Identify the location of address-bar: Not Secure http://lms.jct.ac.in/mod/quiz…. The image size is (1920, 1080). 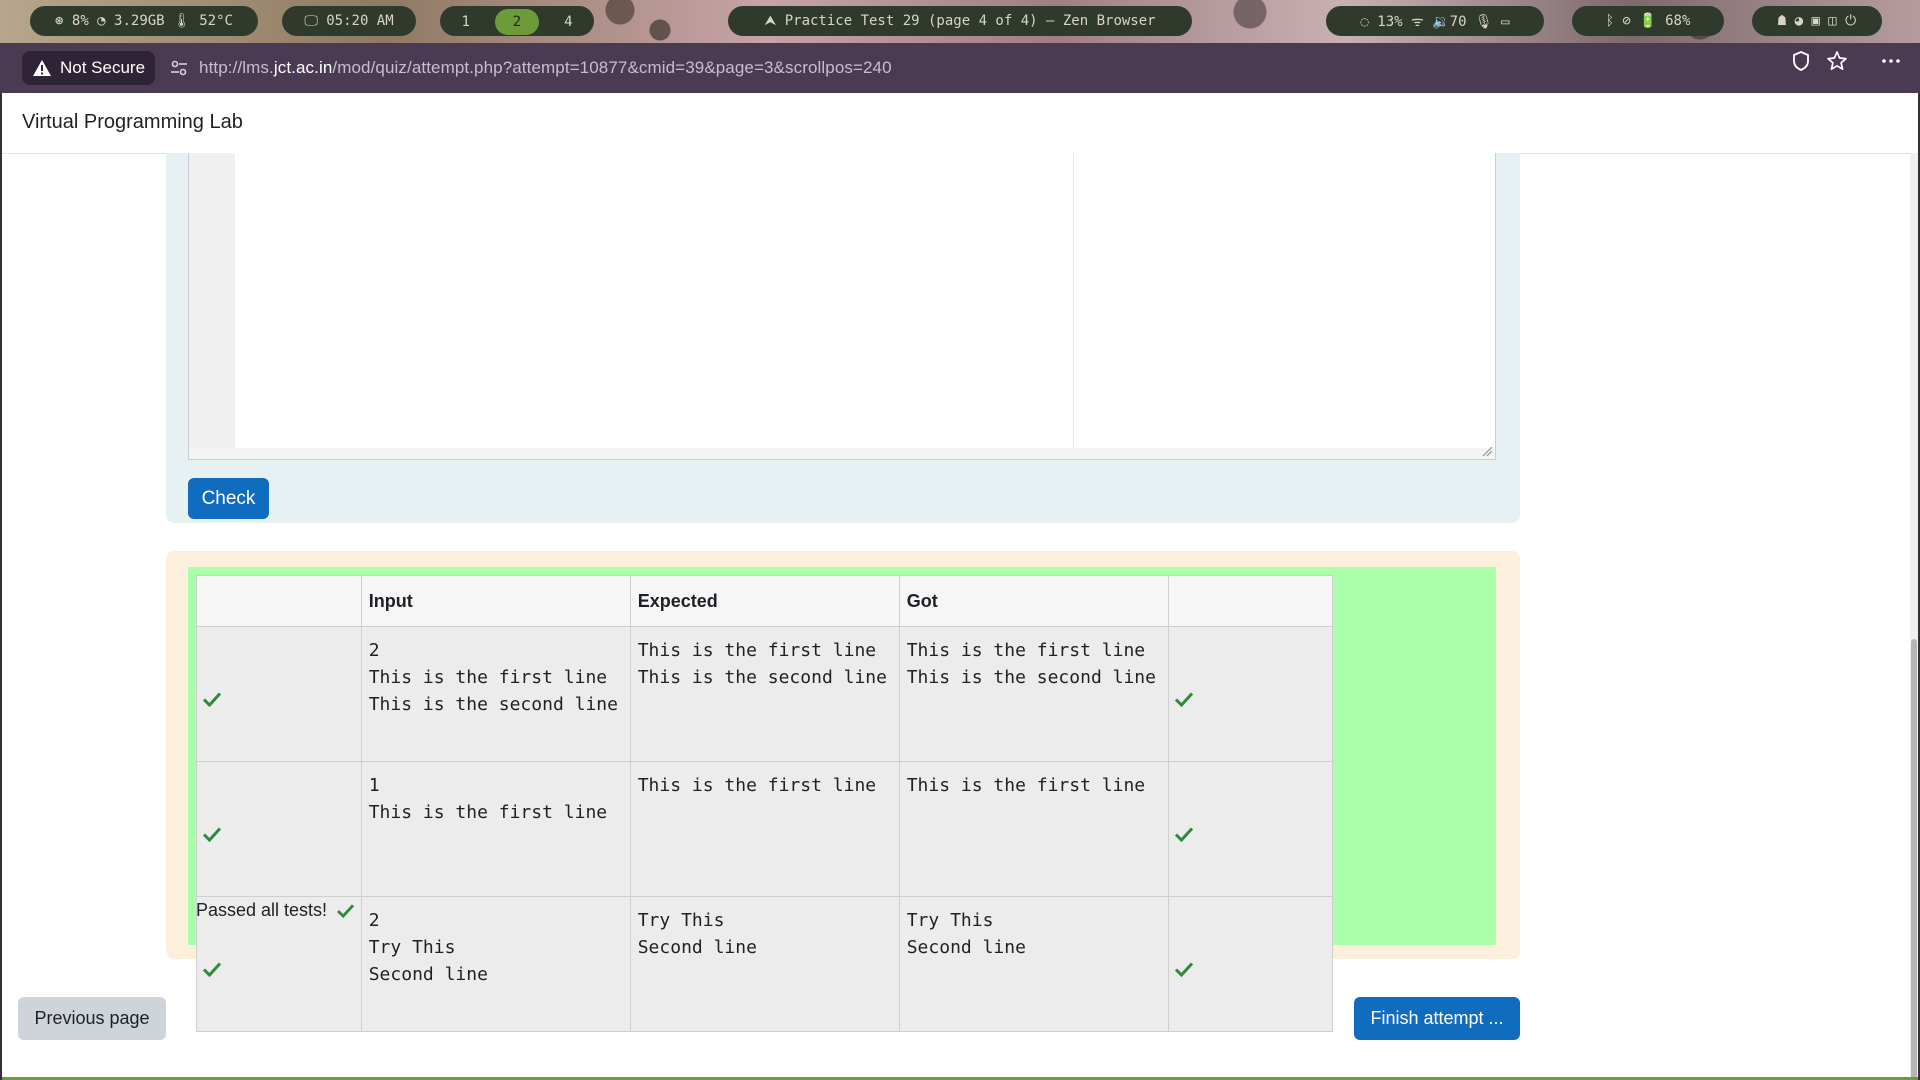
(971, 68).